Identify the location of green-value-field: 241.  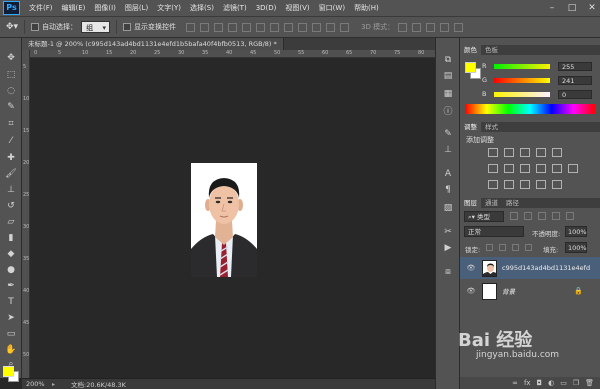
(575, 80).